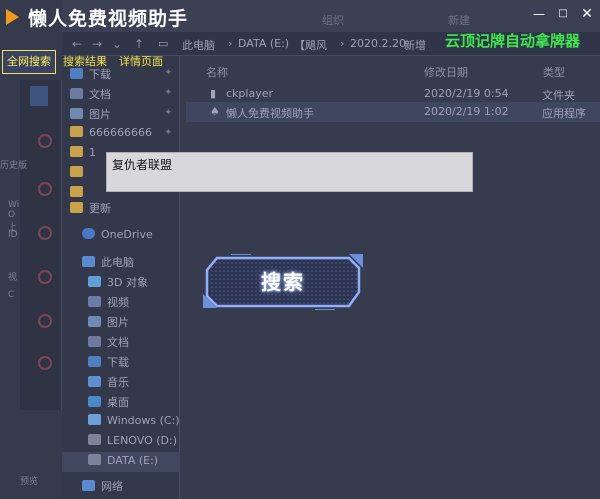 The width and height of the screenshot is (600, 499). What do you see at coordinates (134, 423) in the screenshot?
I see `nav-item-drive-c: Windows (C:)` at bounding box center [134, 423].